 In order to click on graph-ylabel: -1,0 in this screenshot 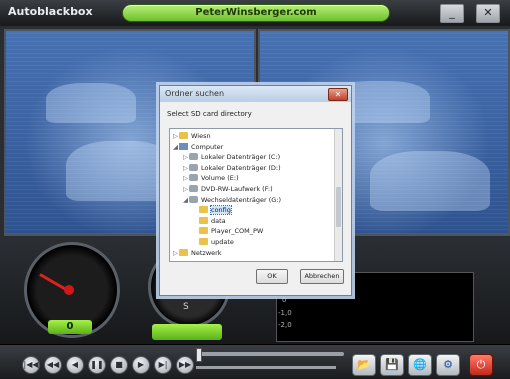, I will do `click(285, 313)`.